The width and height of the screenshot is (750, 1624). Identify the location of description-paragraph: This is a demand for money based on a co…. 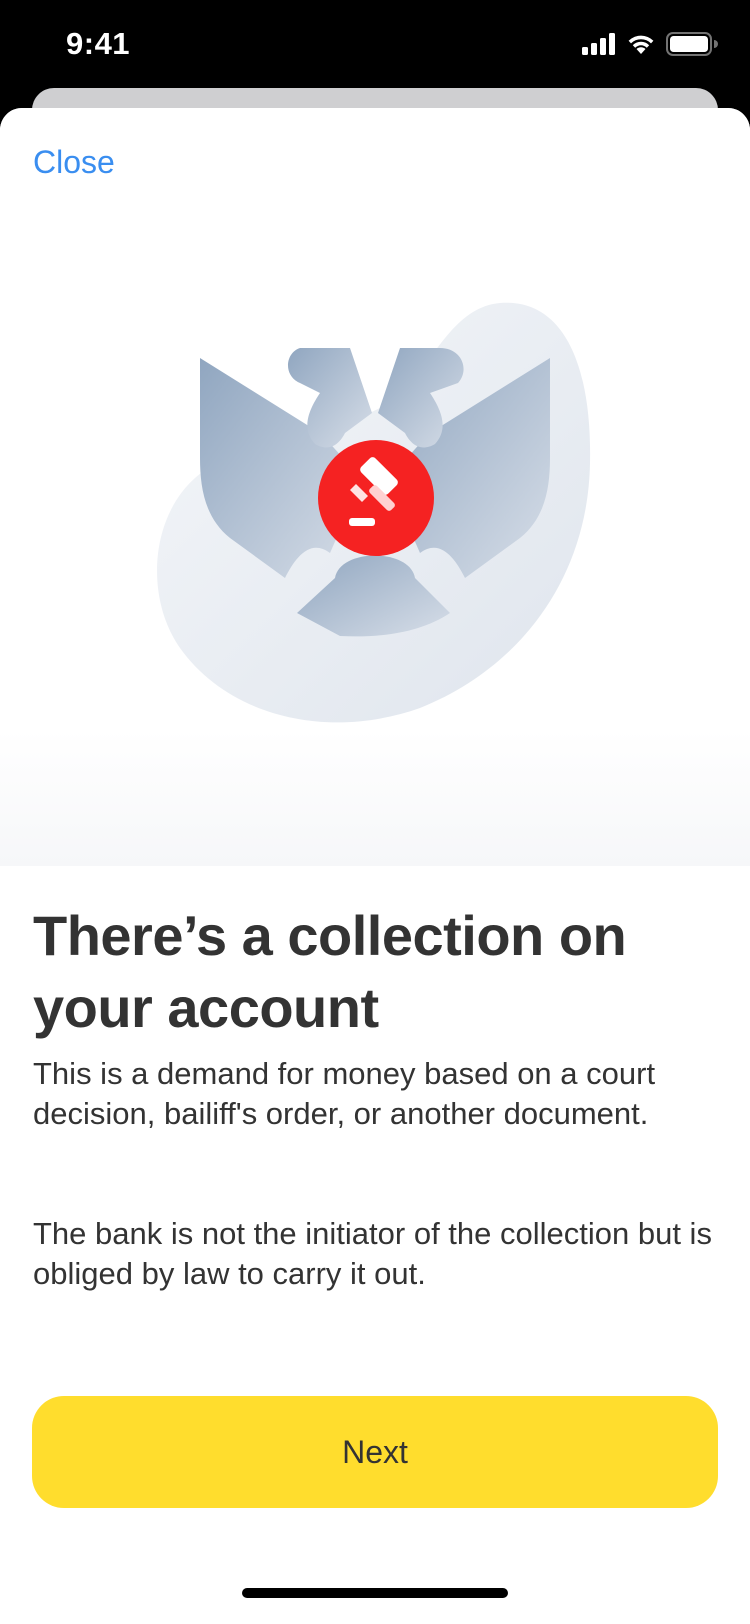
(344, 1093).